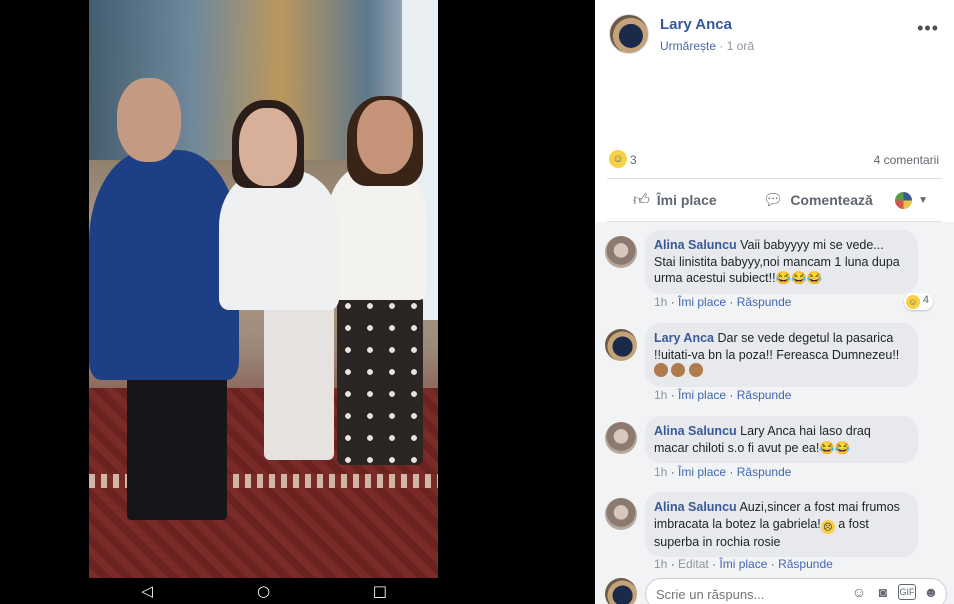 This screenshot has height=604, width=954. I want to click on back-icon: ◁, so click(147, 591).